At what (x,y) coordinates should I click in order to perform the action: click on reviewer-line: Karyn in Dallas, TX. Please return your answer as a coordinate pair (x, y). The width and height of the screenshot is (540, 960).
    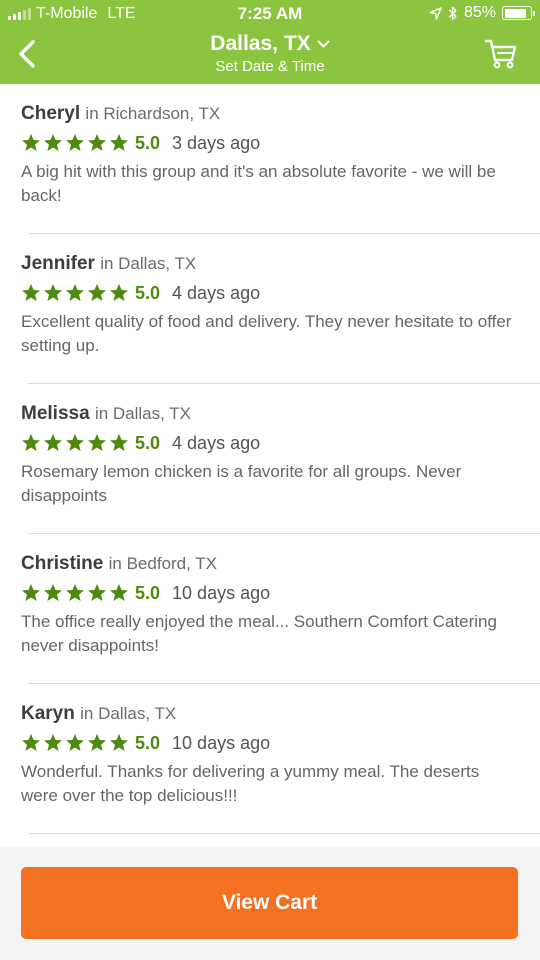
    Looking at the image, I should click on (269, 714).